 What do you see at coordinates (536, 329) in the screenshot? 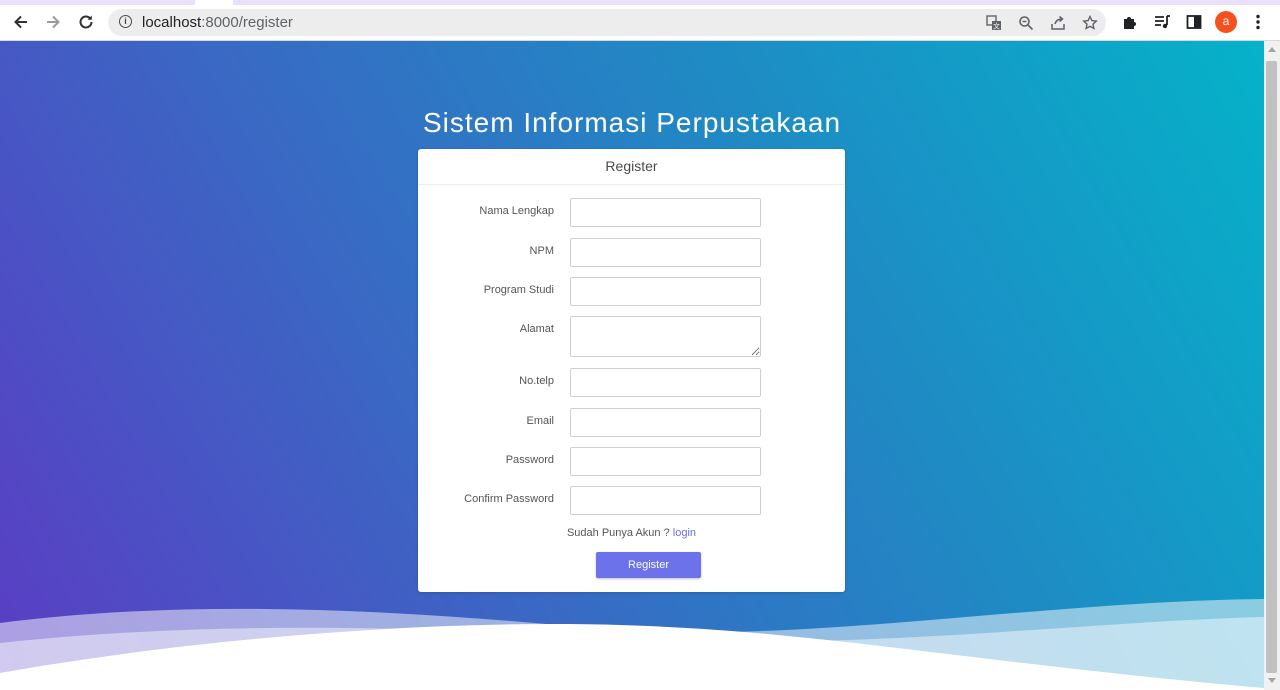
I see `field-label: Alamat` at bounding box center [536, 329].